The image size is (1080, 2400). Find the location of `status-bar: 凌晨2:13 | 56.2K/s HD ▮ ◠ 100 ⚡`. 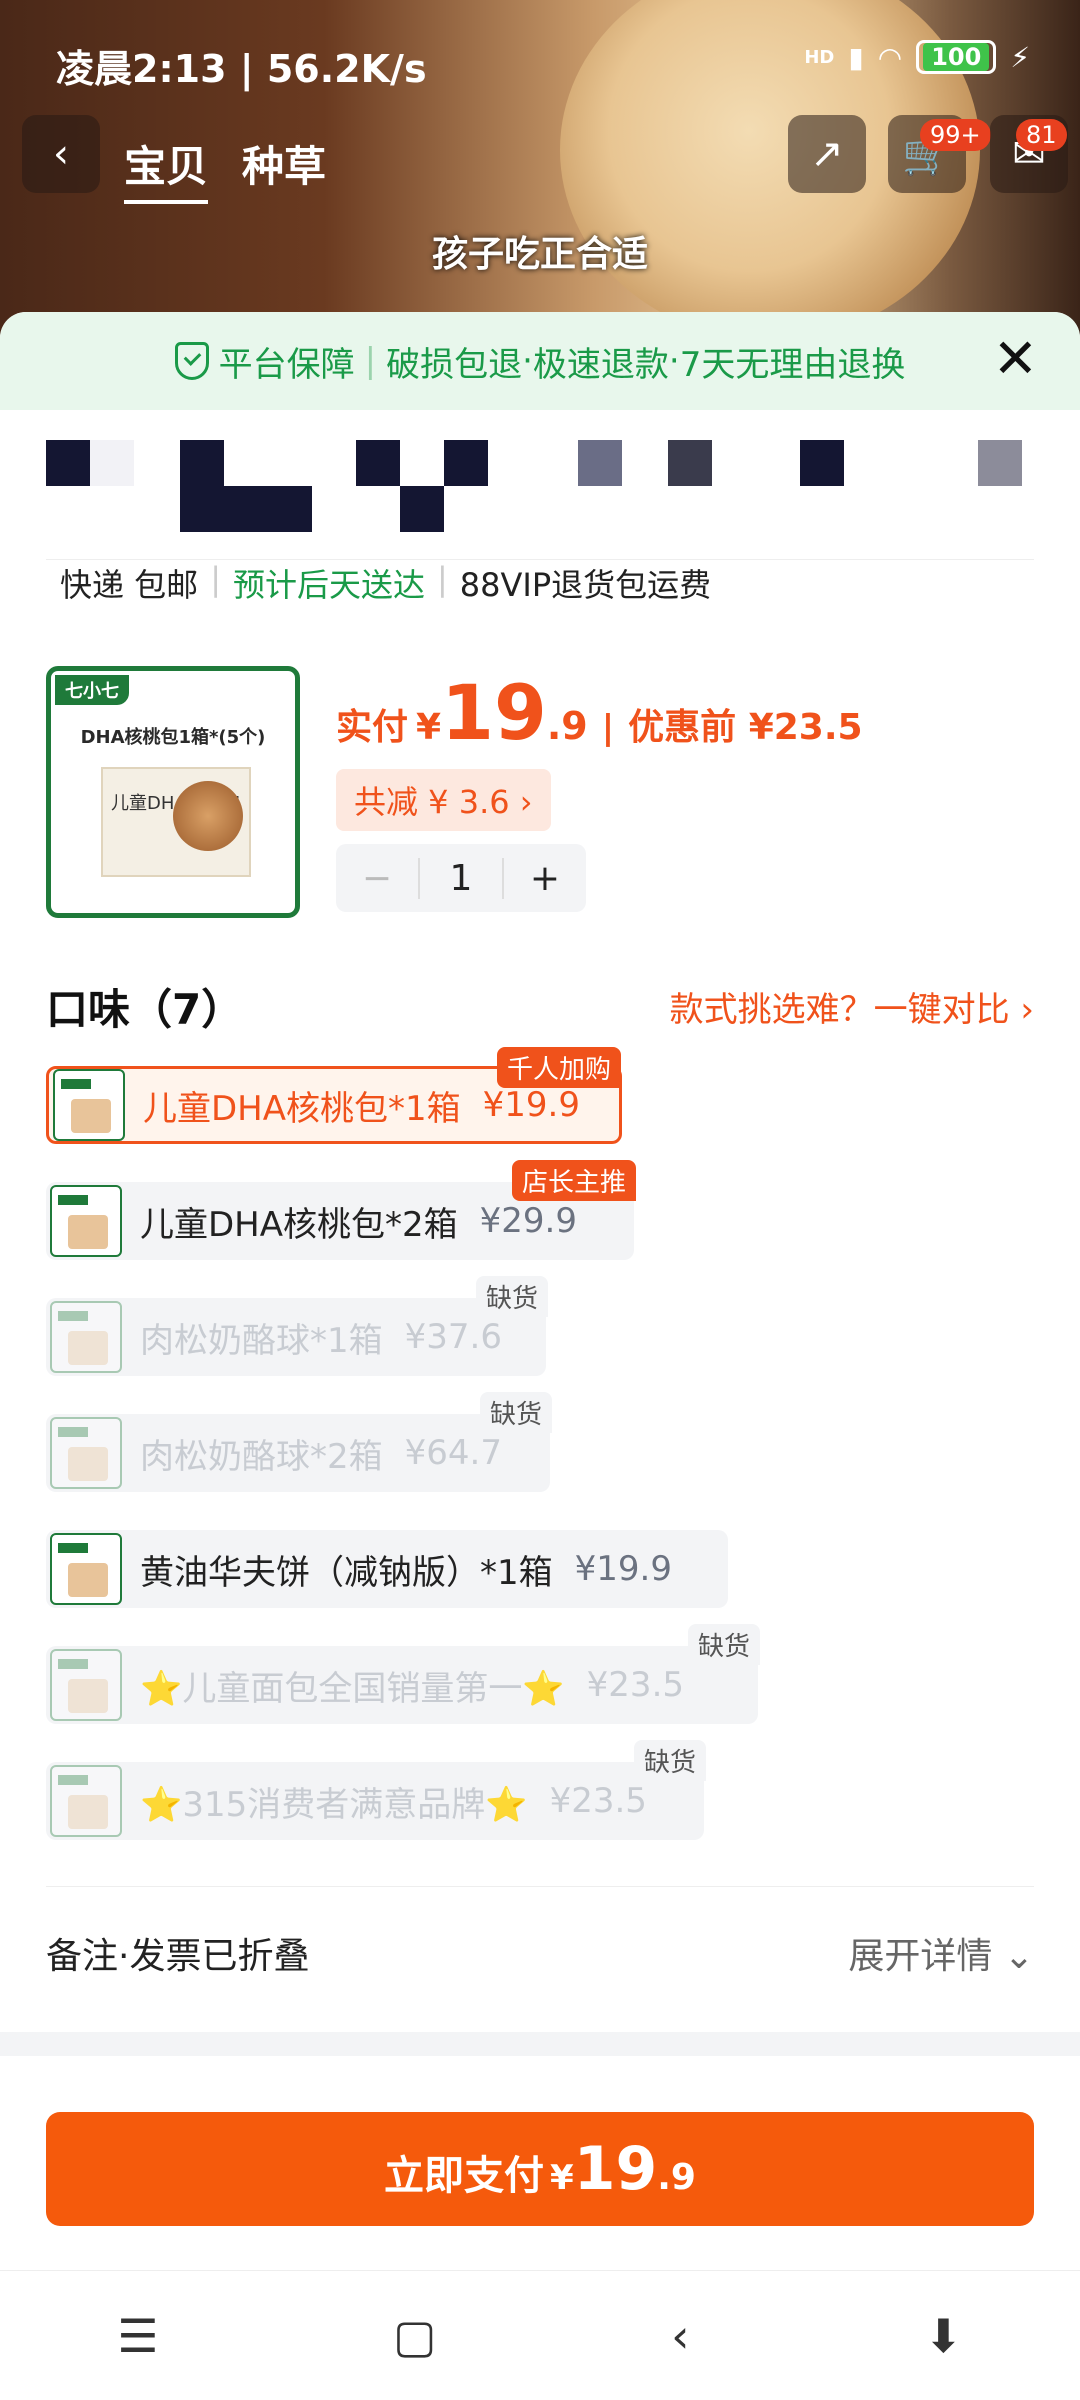

status-bar: 凌晨2:13 | 56.2K/s HD ▮ ◠ 100 ⚡ is located at coordinates (540, 60).